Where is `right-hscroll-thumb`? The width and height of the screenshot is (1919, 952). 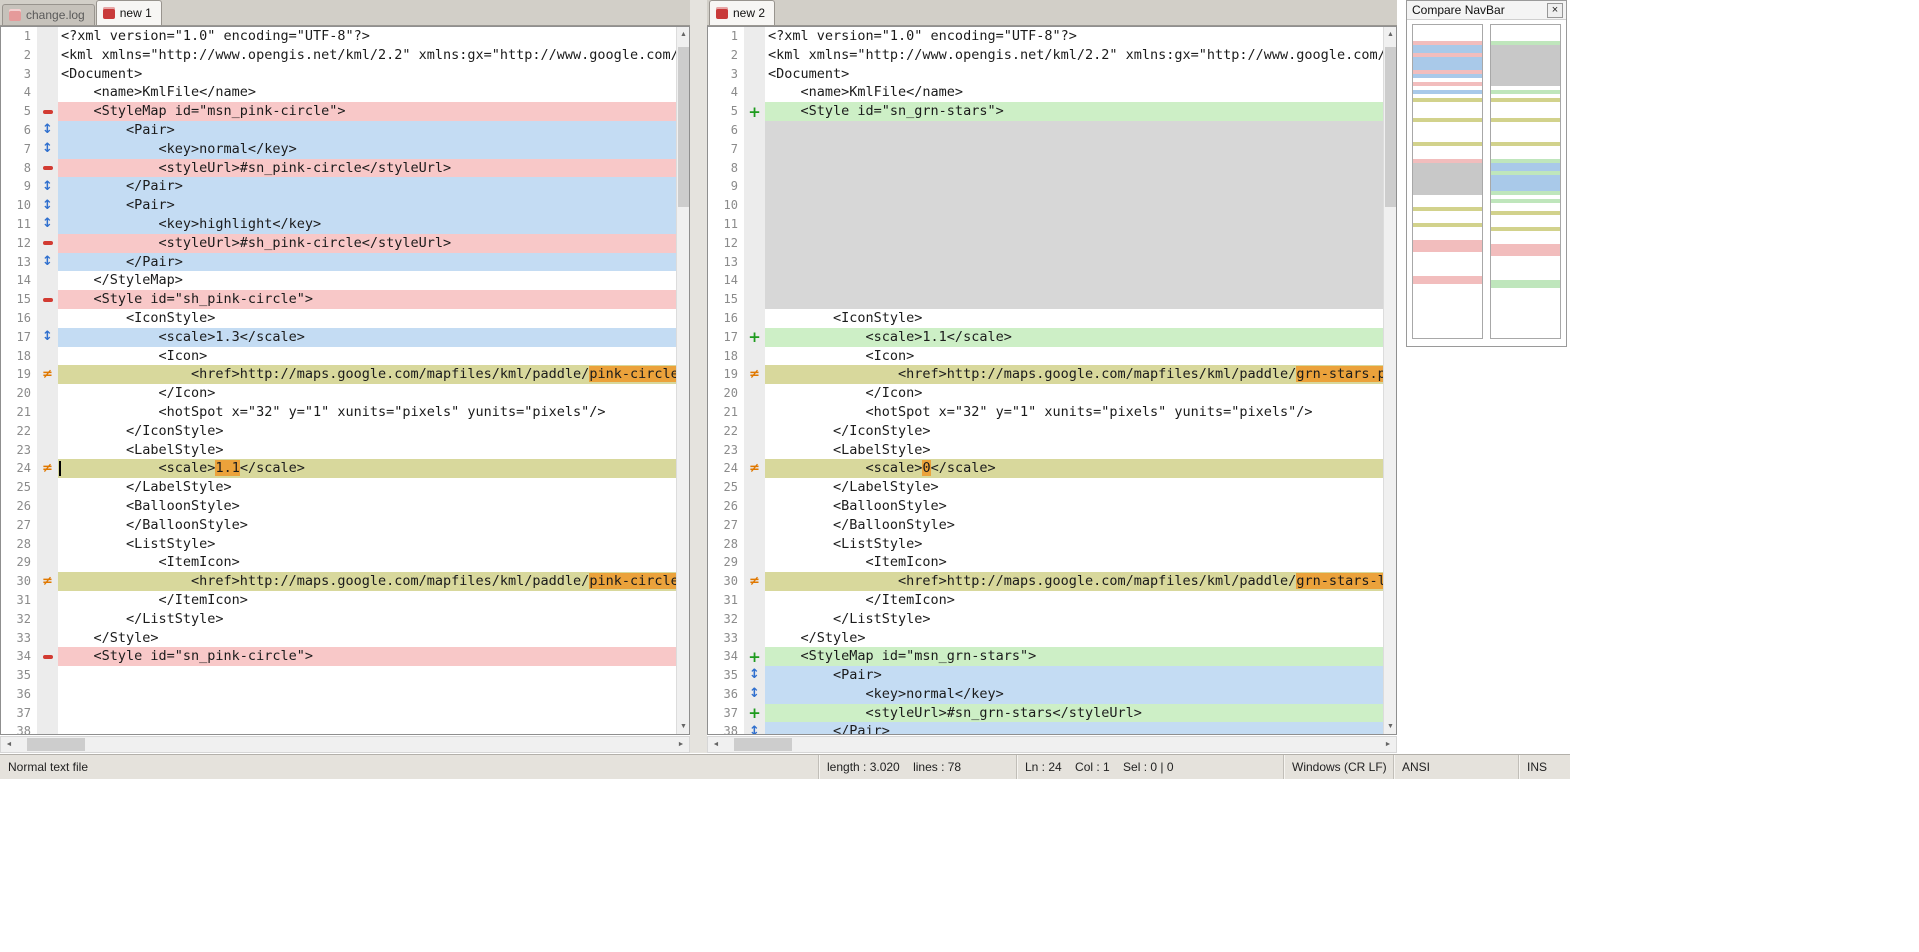
right-hscroll-thumb is located at coordinates (763, 744).